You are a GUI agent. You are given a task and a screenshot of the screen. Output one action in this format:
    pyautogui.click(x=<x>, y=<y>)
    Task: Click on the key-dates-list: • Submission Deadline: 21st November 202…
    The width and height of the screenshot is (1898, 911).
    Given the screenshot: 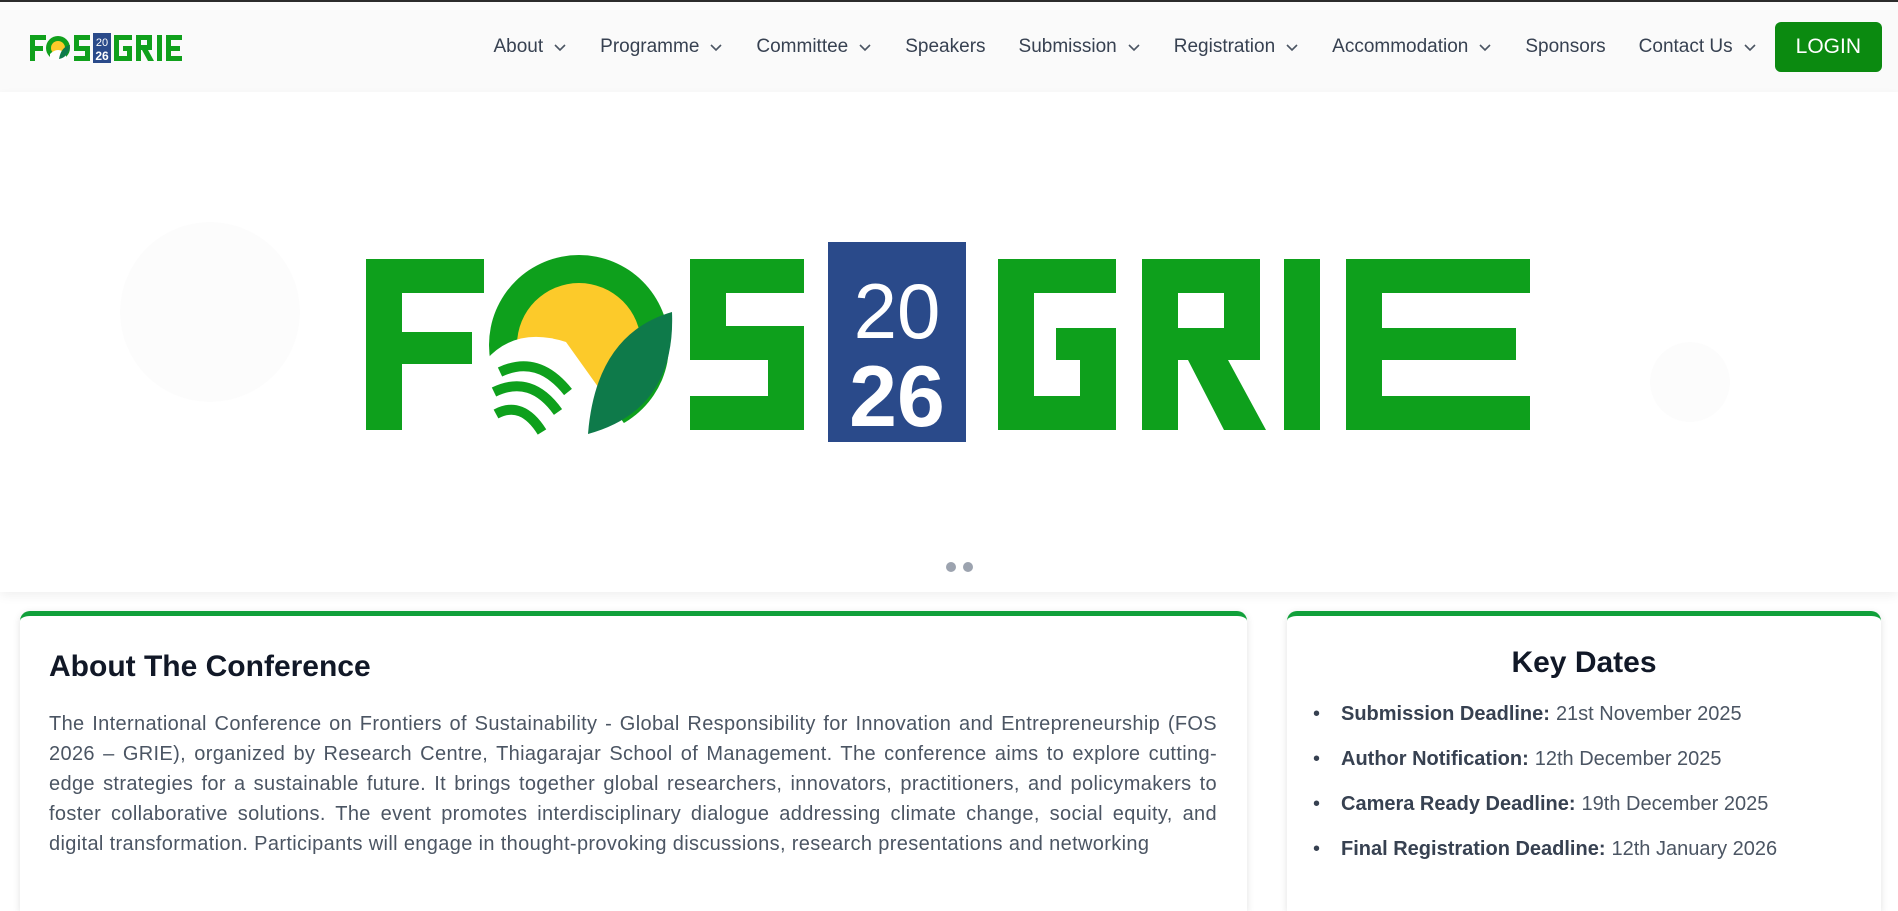 What is the action you would take?
    pyautogui.click(x=1545, y=789)
    